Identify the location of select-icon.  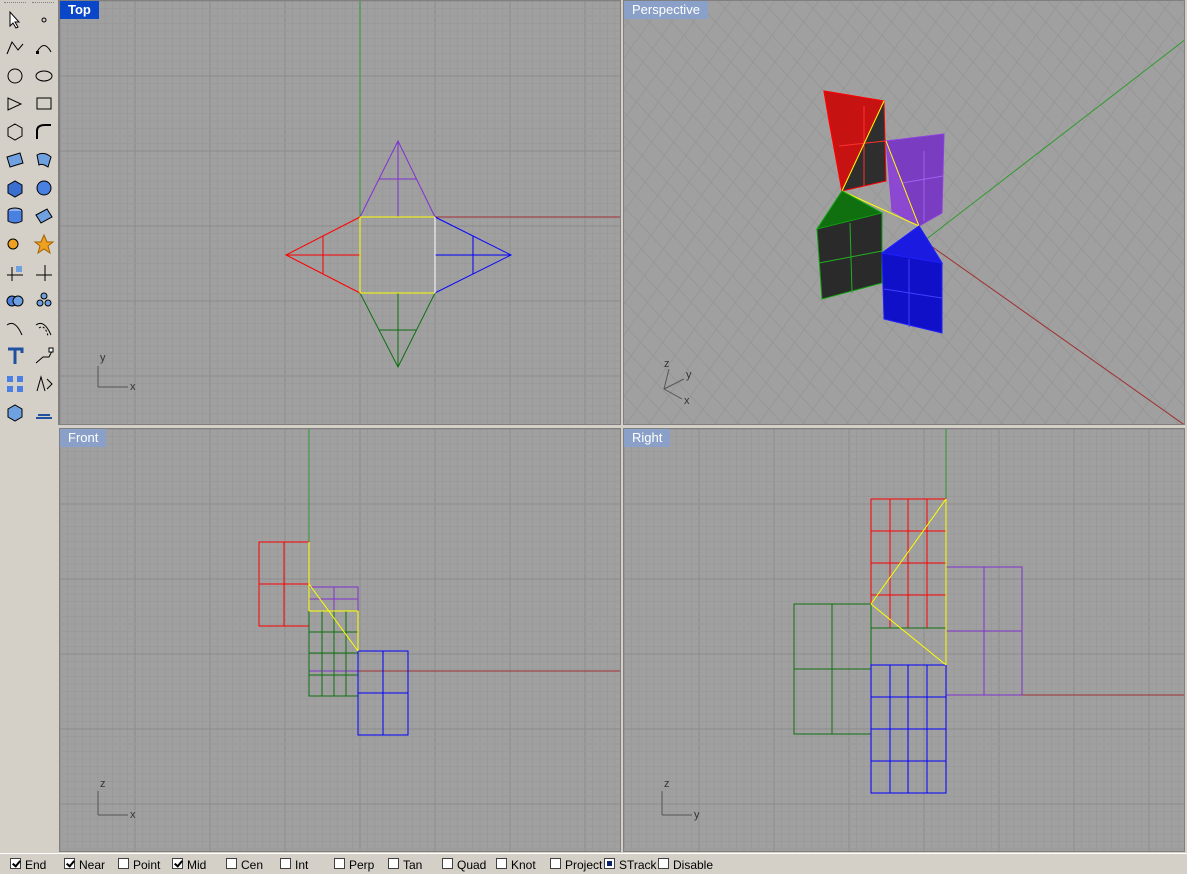
(15, 20).